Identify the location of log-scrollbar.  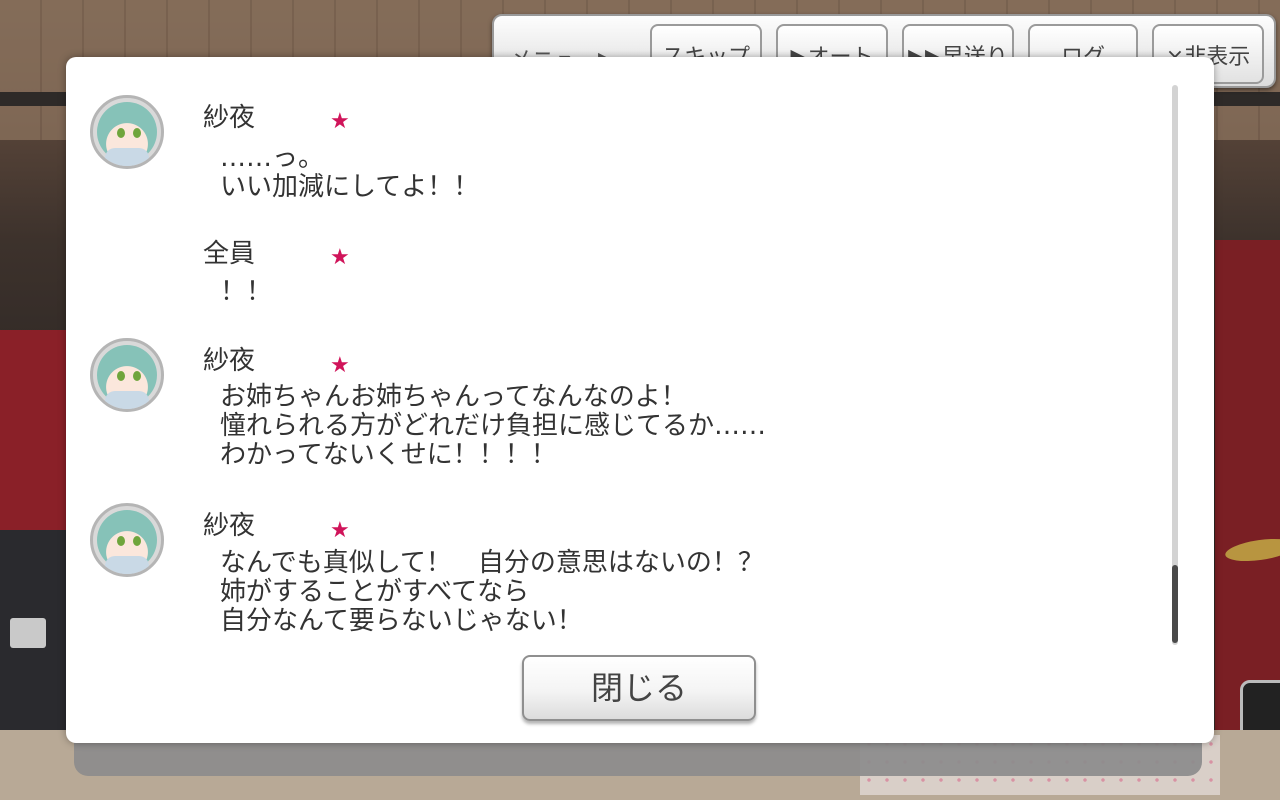
(1175, 365).